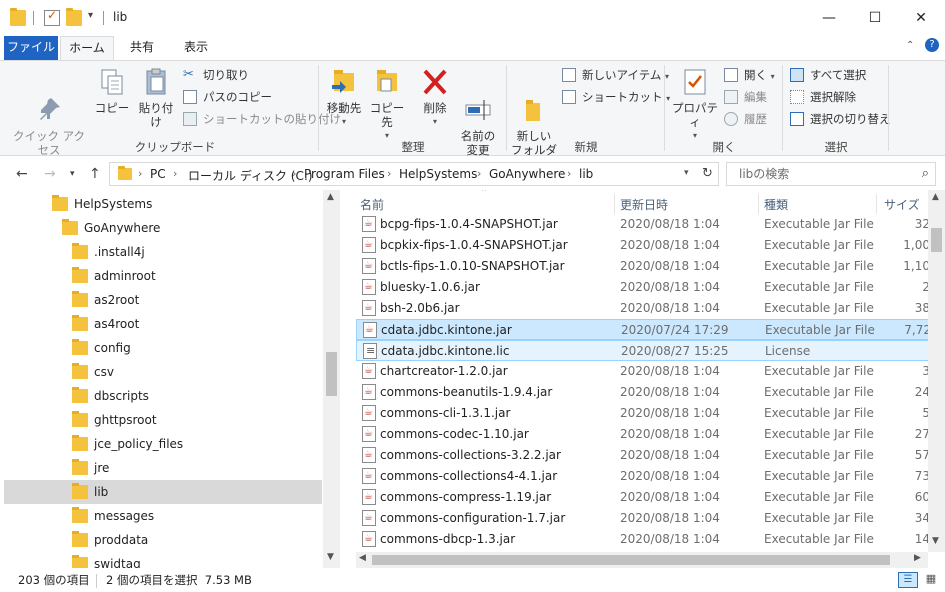  What do you see at coordinates (917, 558) in the screenshot?
I see `scroll-right-icon: ▶` at bounding box center [917, 558].